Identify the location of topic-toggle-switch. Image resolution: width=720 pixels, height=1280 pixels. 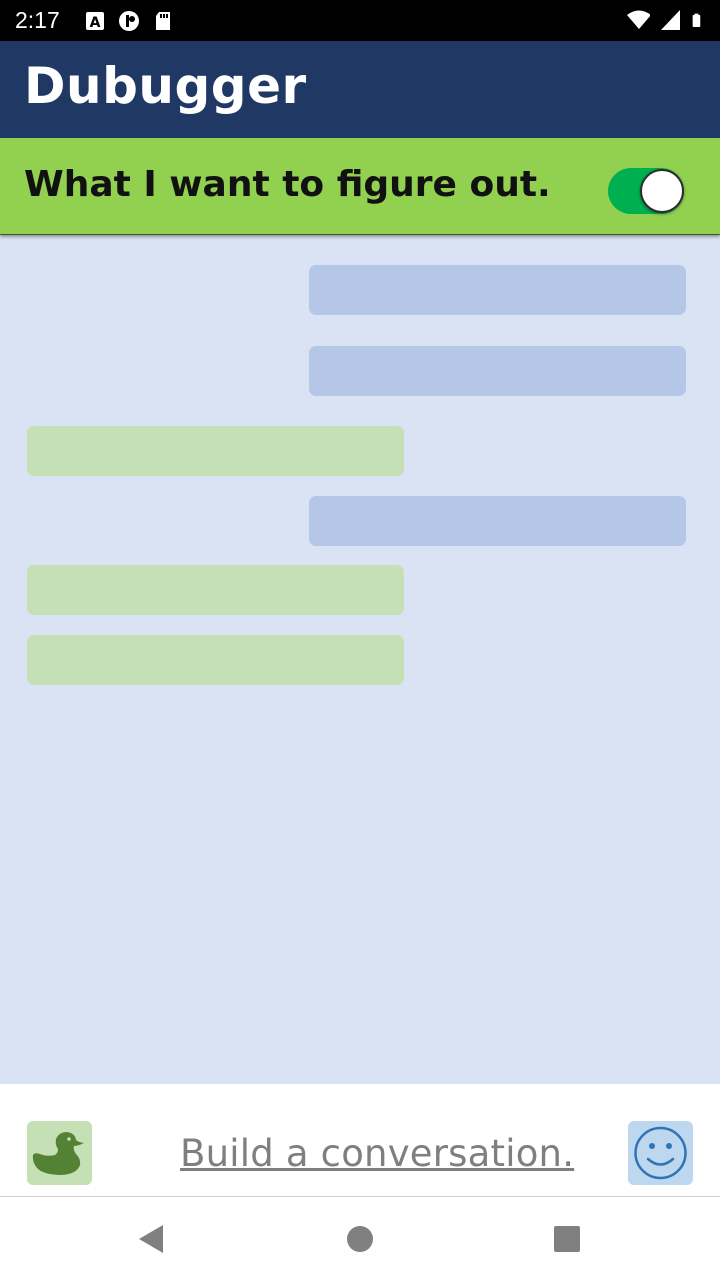
(647, 191).